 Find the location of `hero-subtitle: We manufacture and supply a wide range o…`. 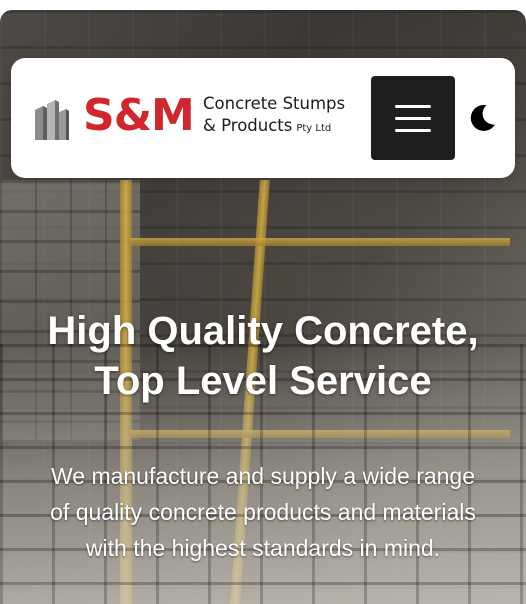

hero-subtitle: We manufacture and supply a wide range o… is located at coordinates (263, 512).